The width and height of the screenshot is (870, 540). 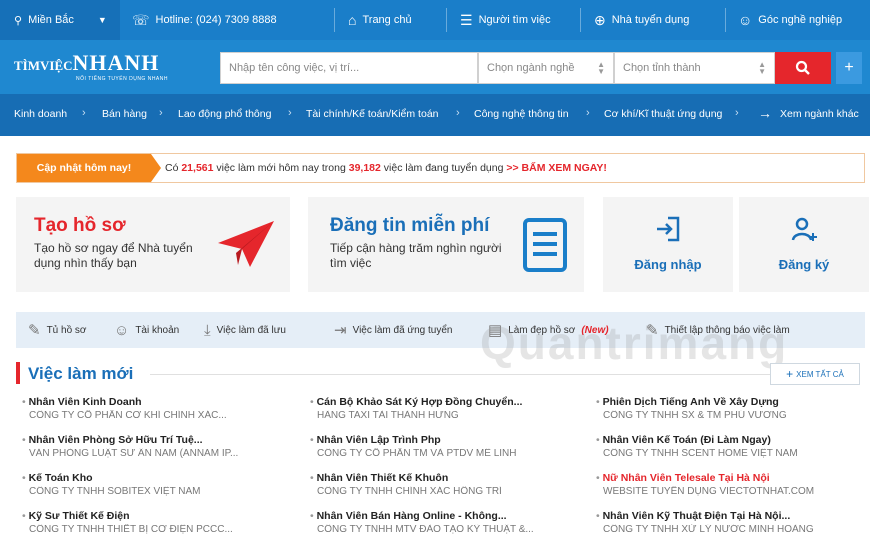 I want to click on add-user-icon, so click(x=804, y=232).